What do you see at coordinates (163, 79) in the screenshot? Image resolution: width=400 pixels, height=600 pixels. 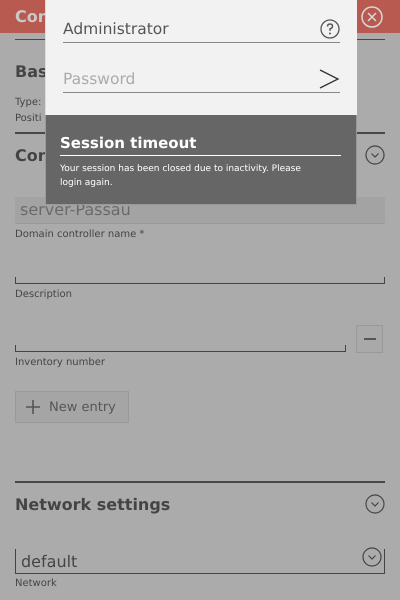 I see `password-field: Password` at bounding box center [163, 79].